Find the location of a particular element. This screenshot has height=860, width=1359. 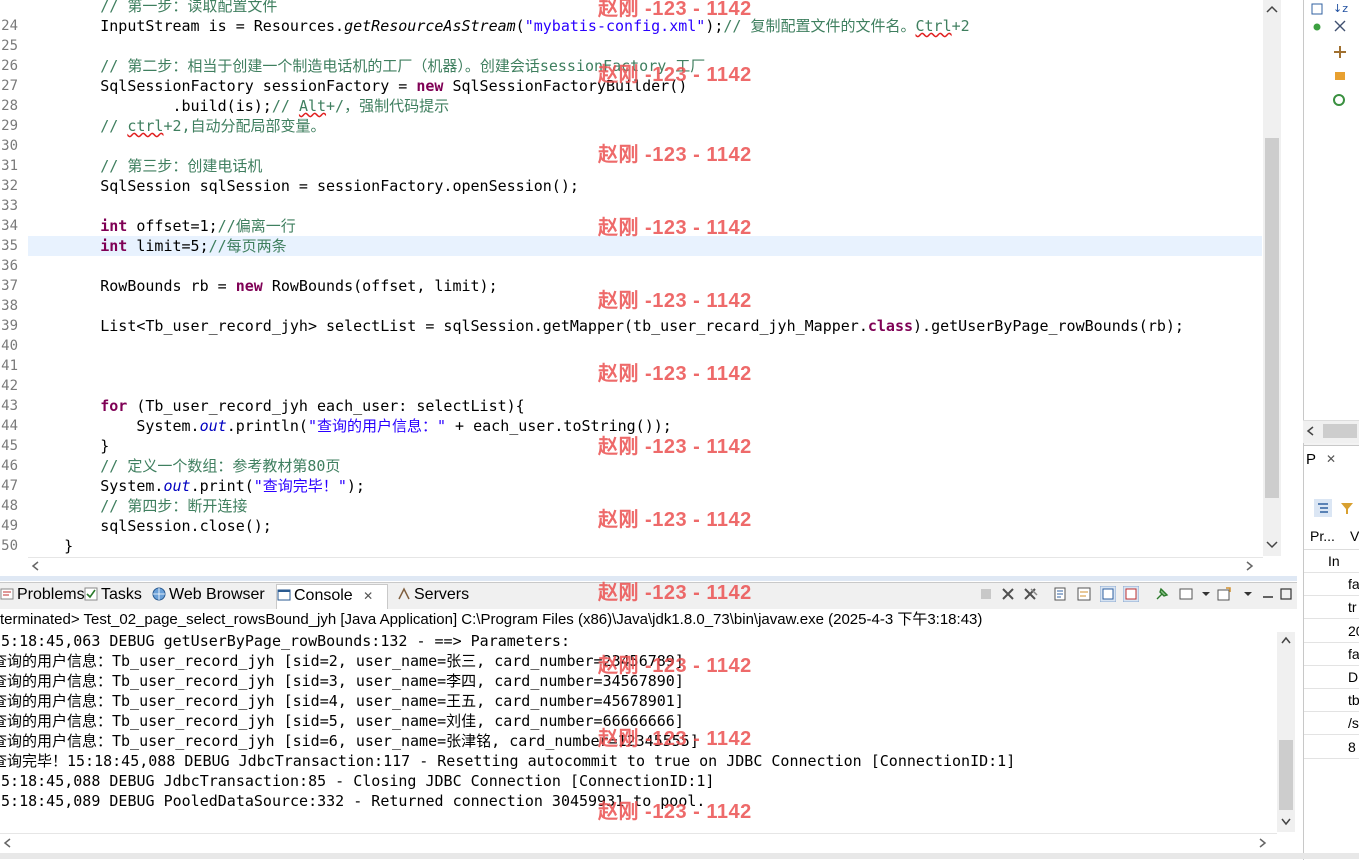

outline-horizontal-scrollbar is located at coordinates (1331, 431).